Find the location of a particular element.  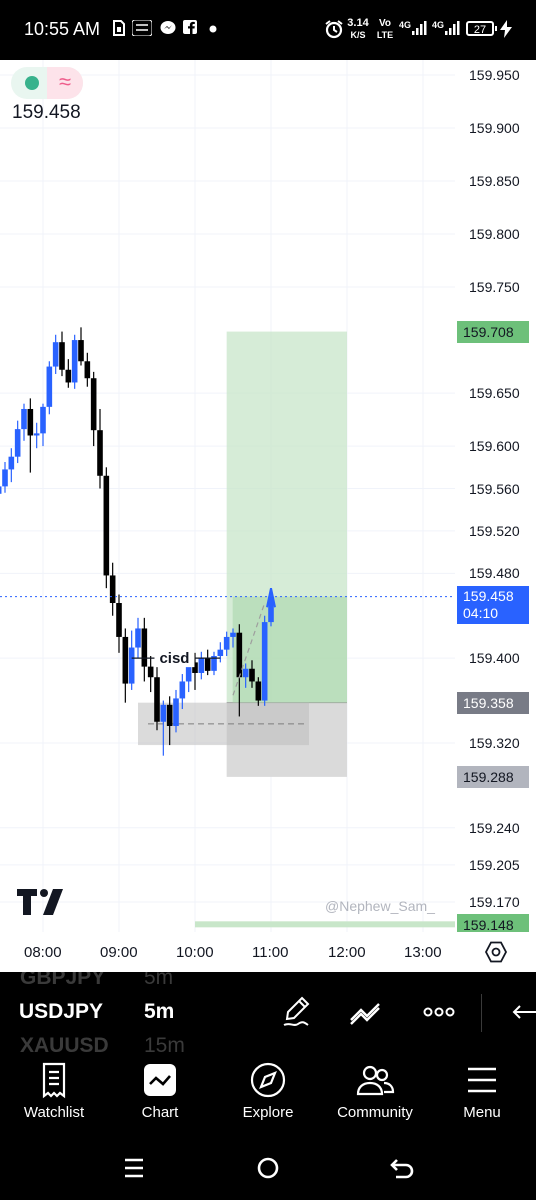

last-price: 159.458 is located at coordinates (46, 112).